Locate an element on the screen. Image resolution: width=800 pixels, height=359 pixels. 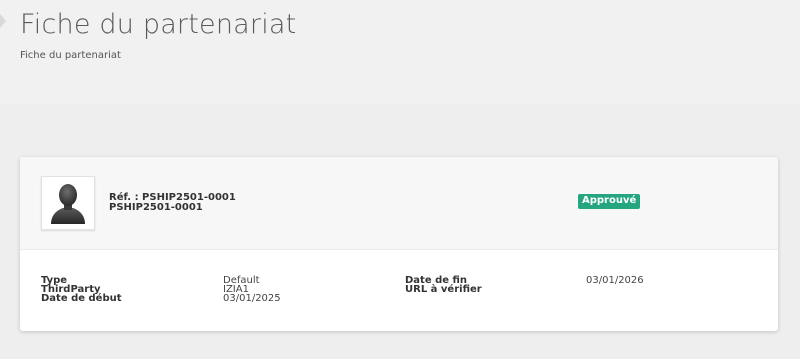
avatar is located at coordinates (68, 203).